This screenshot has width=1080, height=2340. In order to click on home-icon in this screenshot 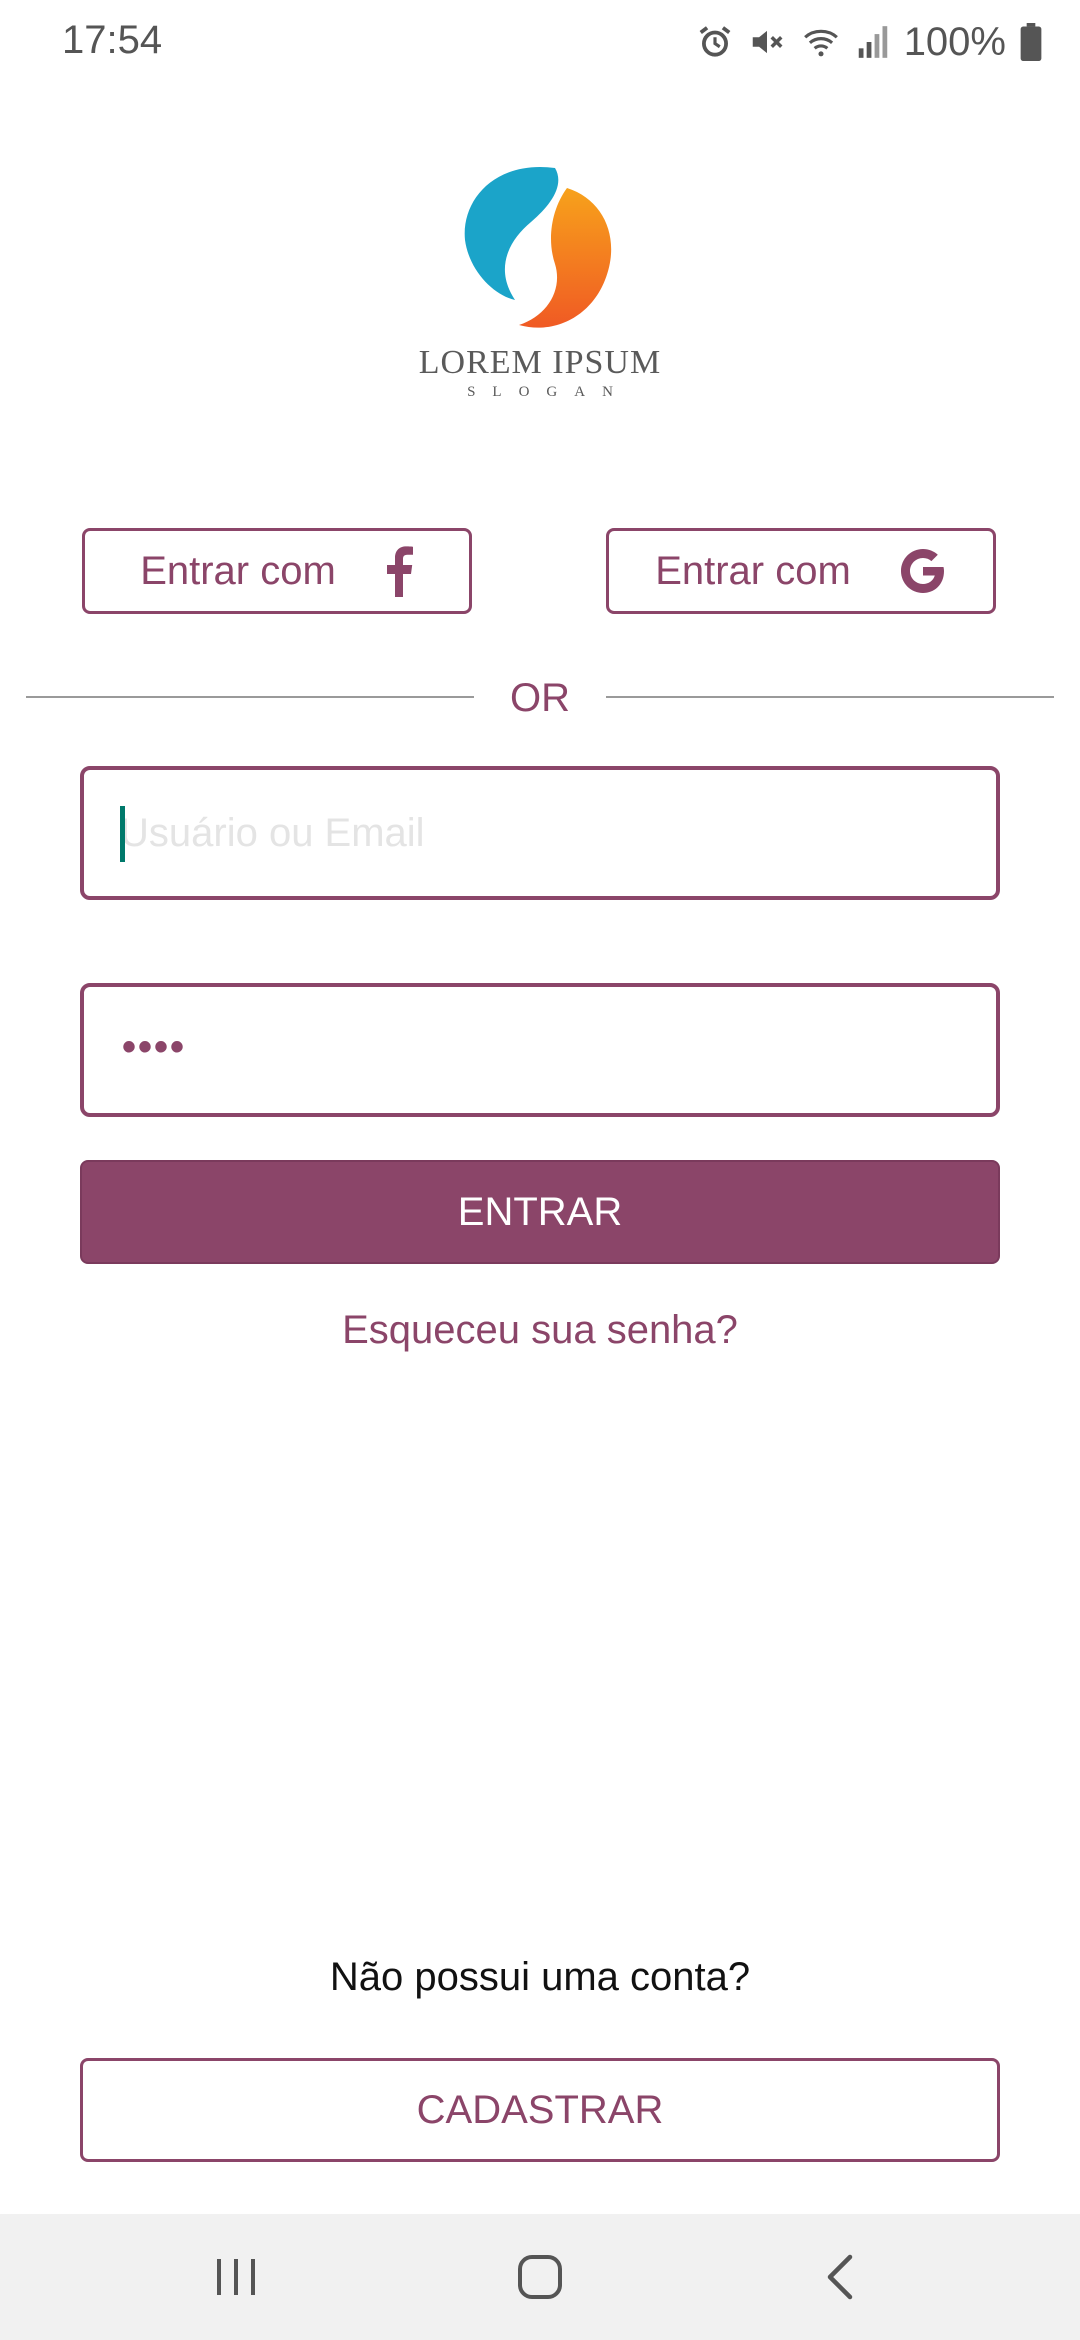, I will do `click(540, 2277)`.